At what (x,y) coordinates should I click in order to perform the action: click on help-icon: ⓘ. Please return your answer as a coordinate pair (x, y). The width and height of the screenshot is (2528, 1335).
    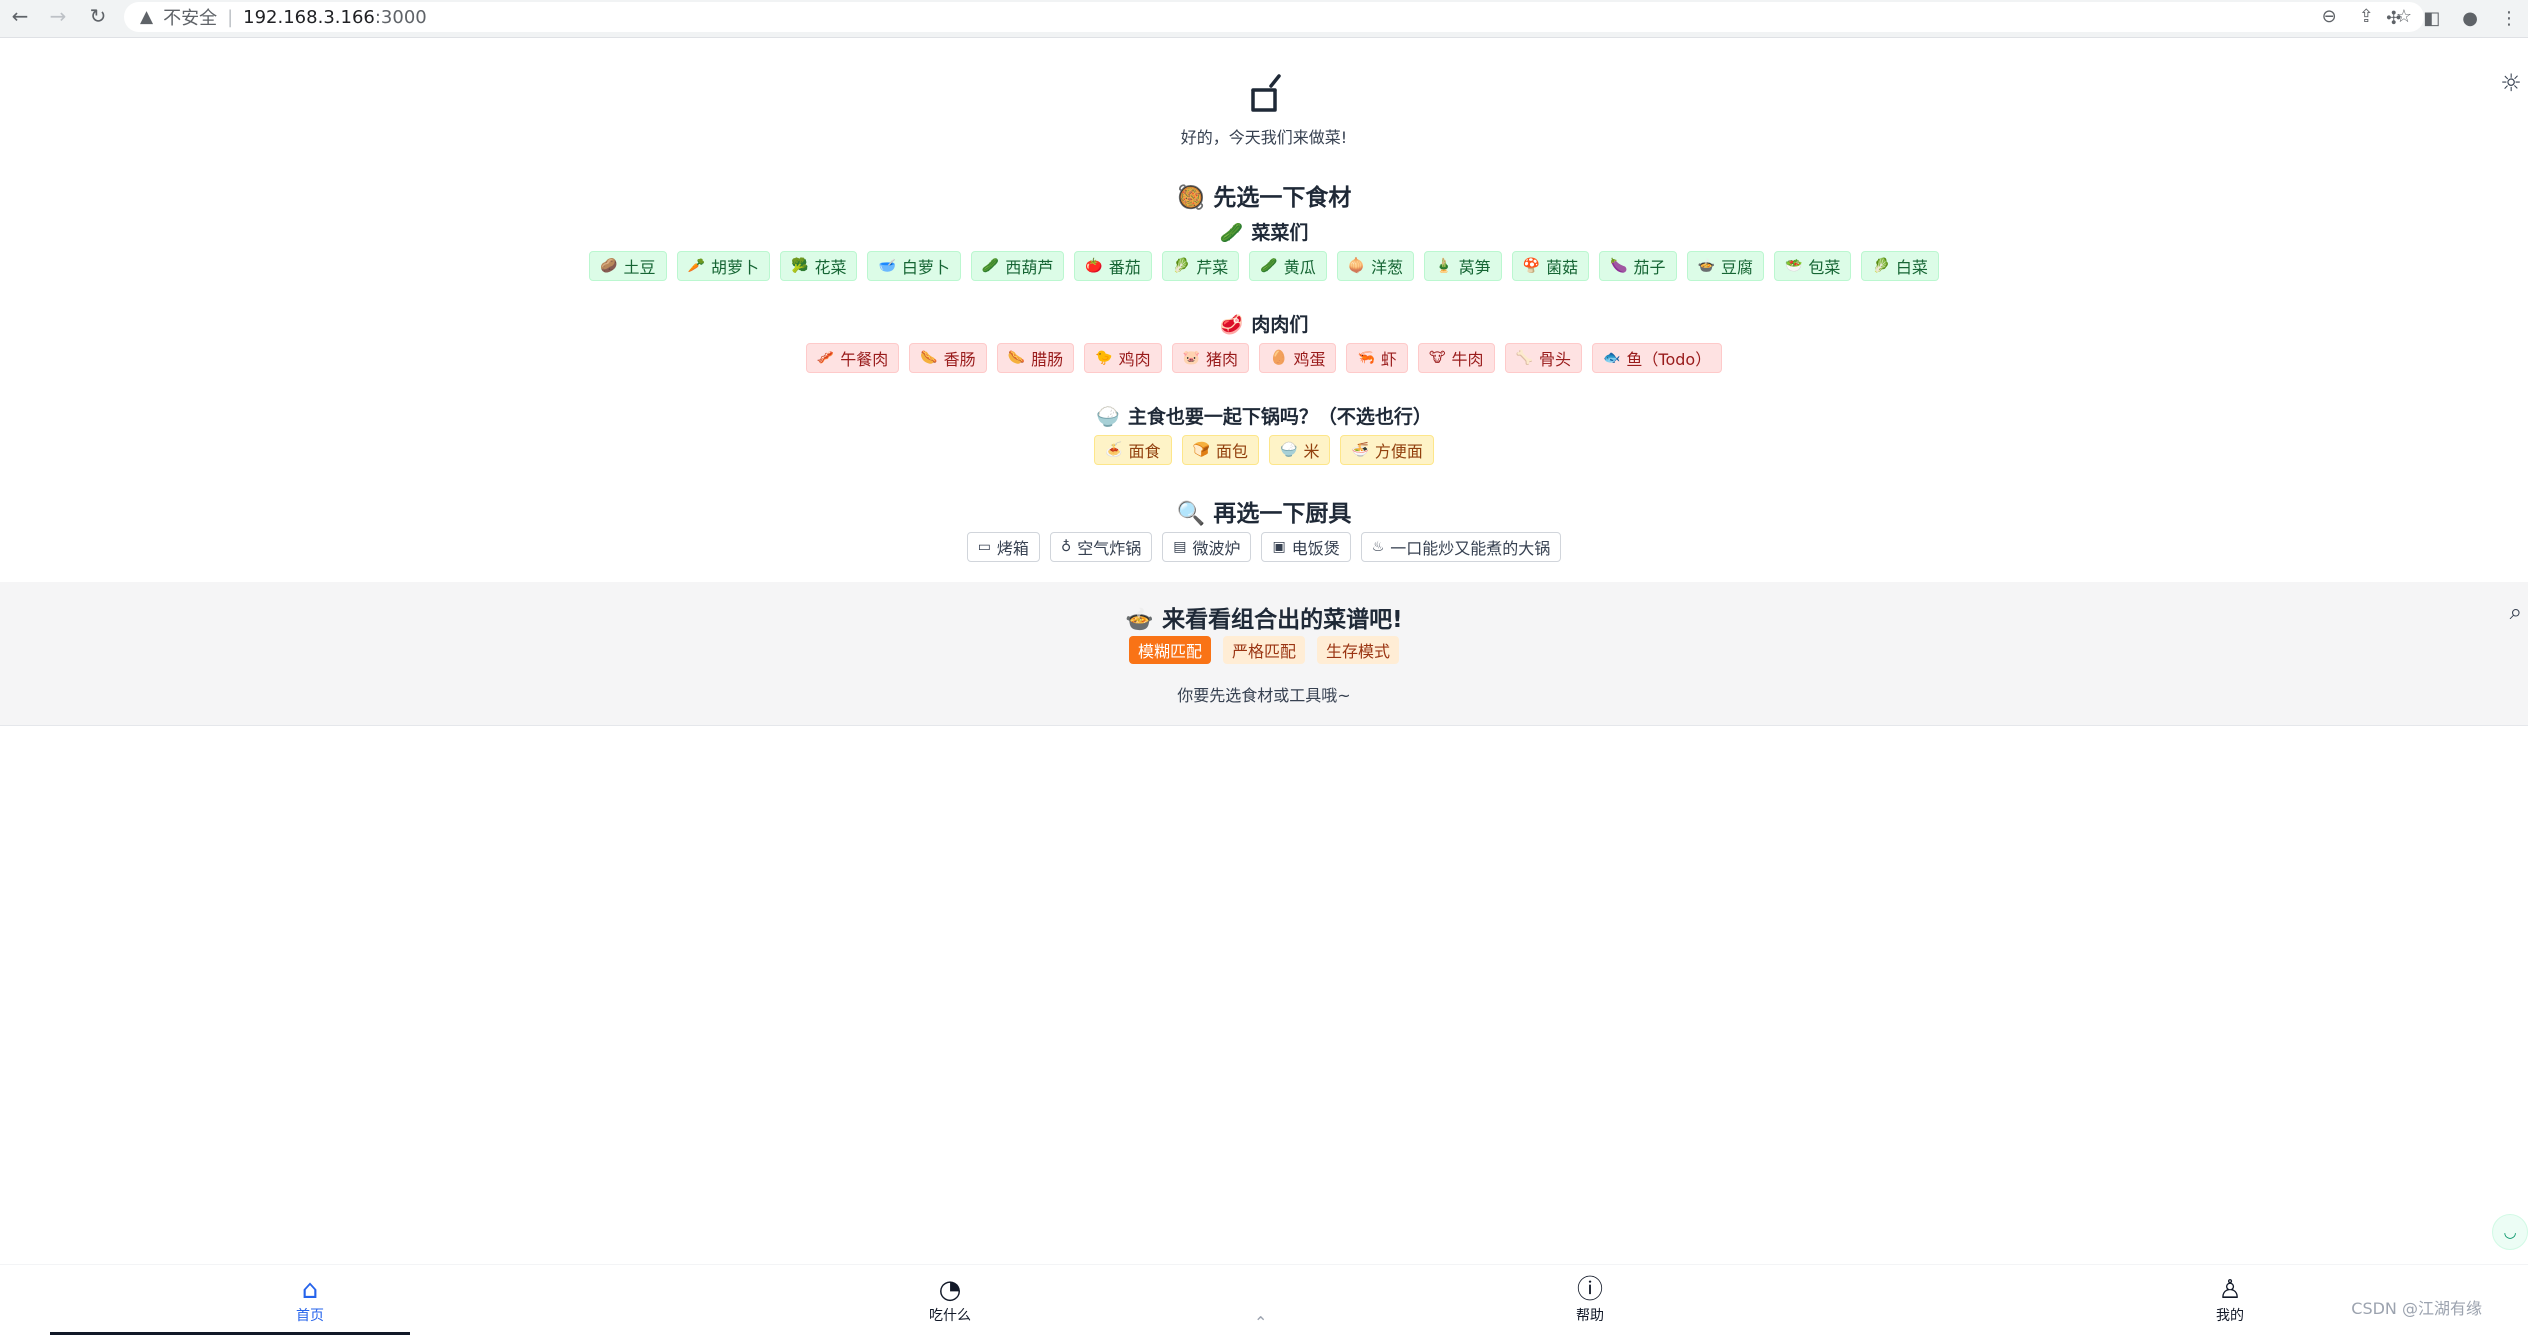
    Looking at the image, I should click on (1589, 1290).